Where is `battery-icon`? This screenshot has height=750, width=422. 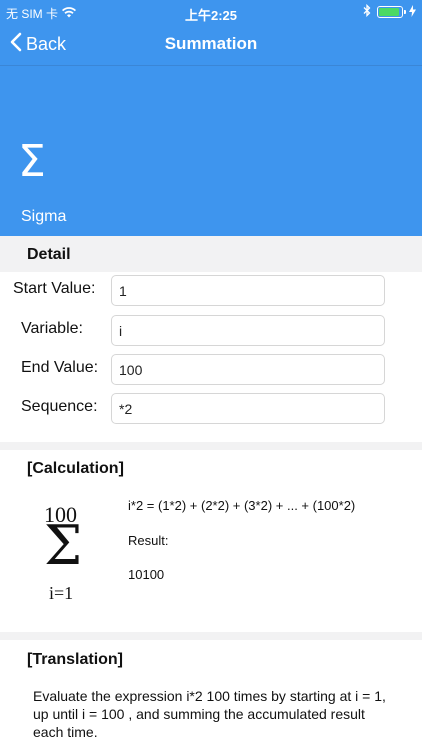 battery-icon is located at coordinates (391, 12).